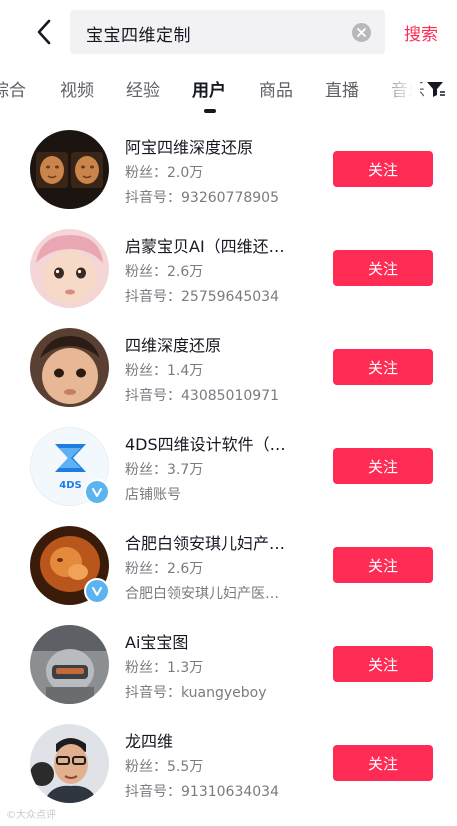  Describe the element at coordinates (228, 268) in the screenshot. I see `user-row: 启蒙宝贝AI（四维还… 粉丝：2.6万 抖音号：25759645034 关注` at that location.